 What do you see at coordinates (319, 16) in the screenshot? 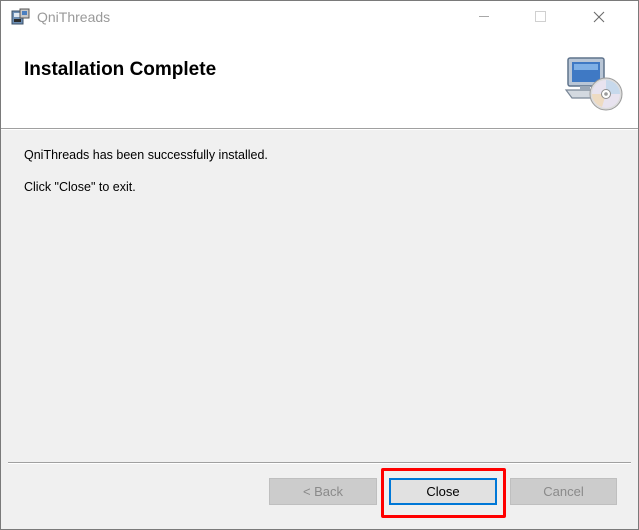
I see `title-bar: QniThreads` at bounding box center [319, 16].